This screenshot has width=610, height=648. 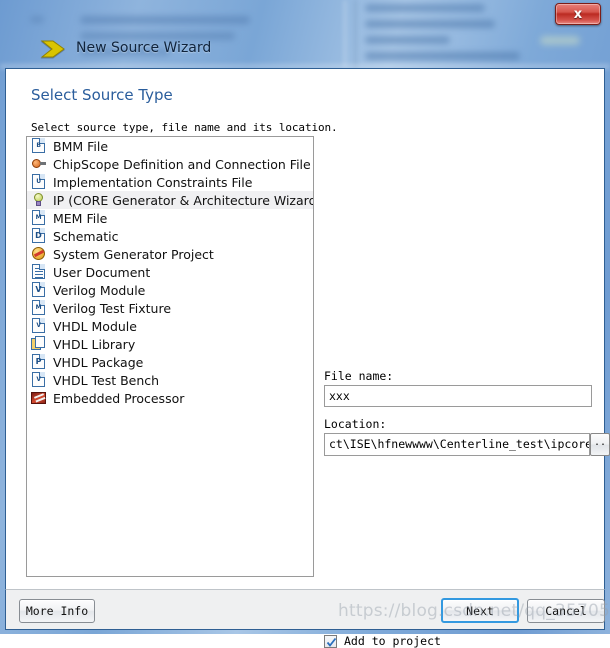 I want to click on user-document-icon, so click(x=39, y=272).